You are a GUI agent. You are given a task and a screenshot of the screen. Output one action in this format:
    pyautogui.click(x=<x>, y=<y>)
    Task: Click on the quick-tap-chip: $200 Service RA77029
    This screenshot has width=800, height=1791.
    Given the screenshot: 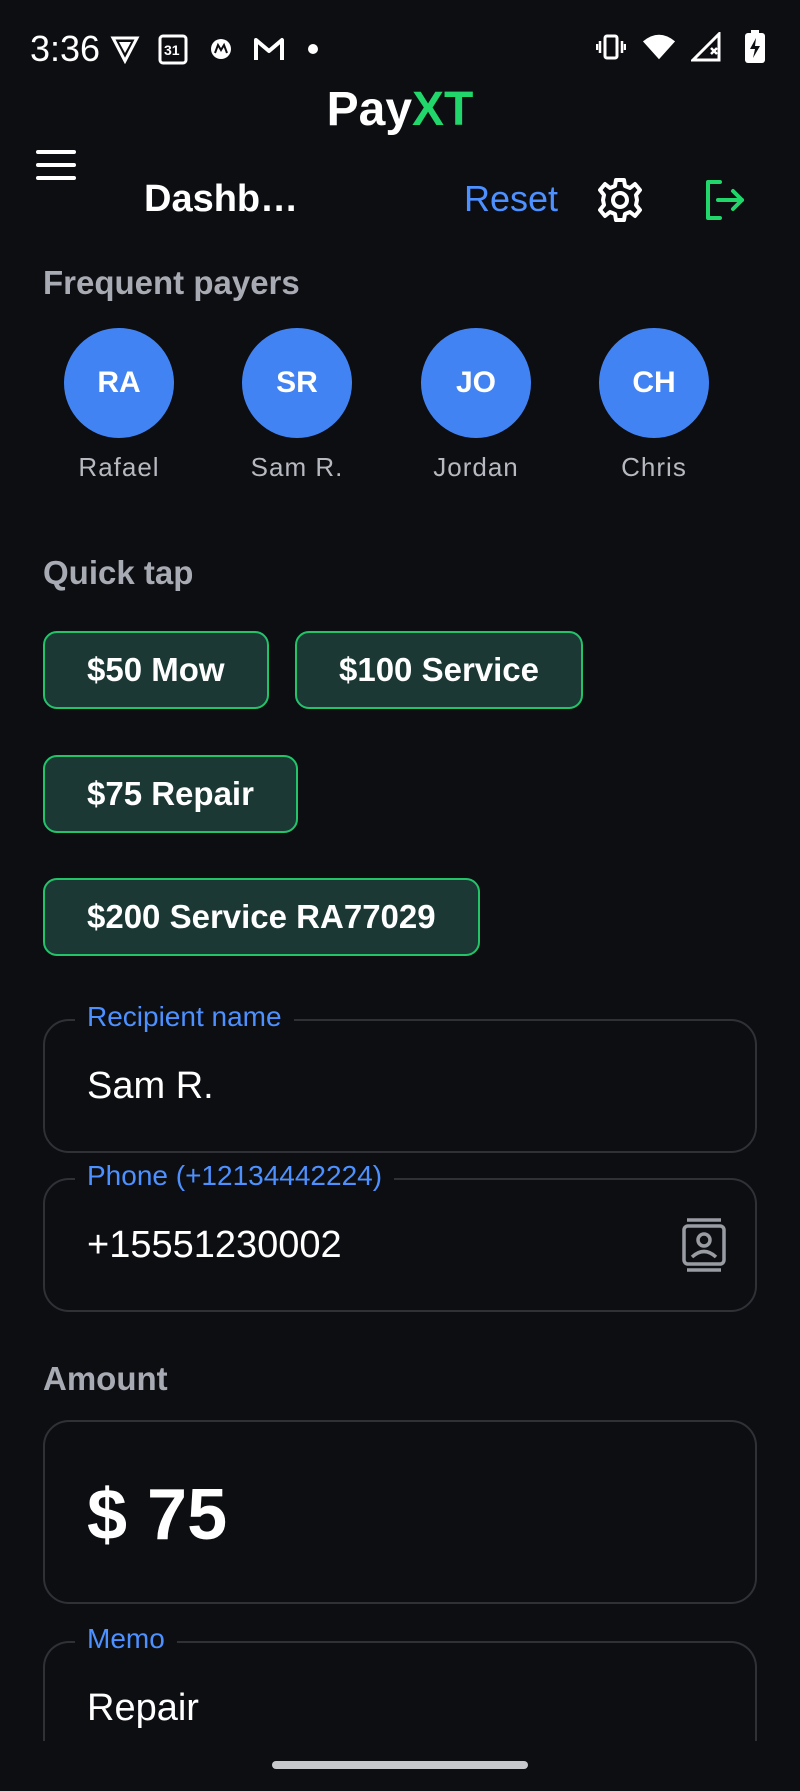 What is the action you would take?
    pyautogui.click(x=261, y=917)
    